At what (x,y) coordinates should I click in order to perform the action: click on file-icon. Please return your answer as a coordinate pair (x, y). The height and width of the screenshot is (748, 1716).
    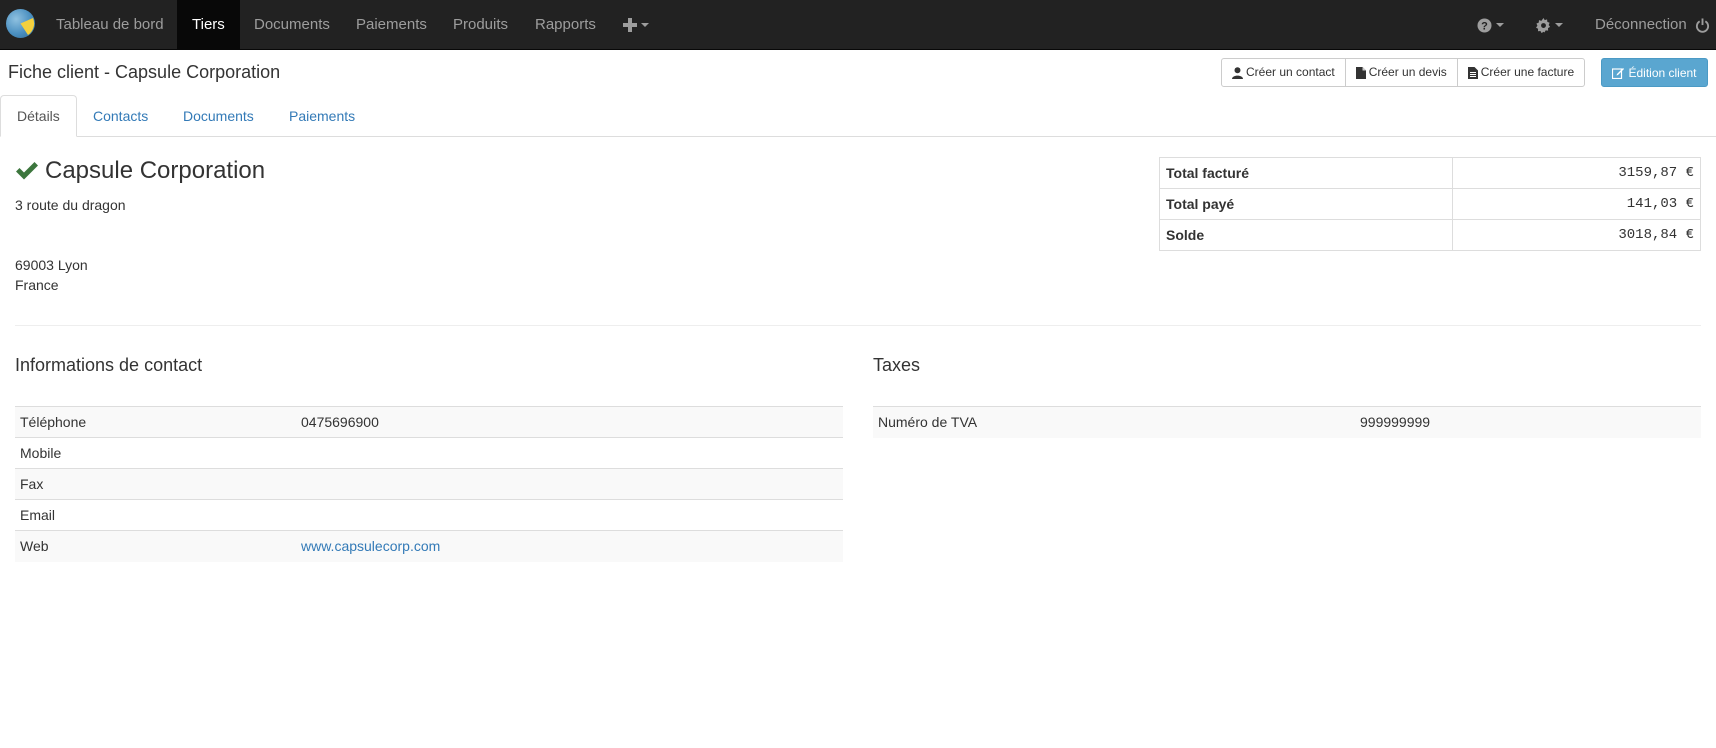
    Looking at the image, I should click on (1360, 72).